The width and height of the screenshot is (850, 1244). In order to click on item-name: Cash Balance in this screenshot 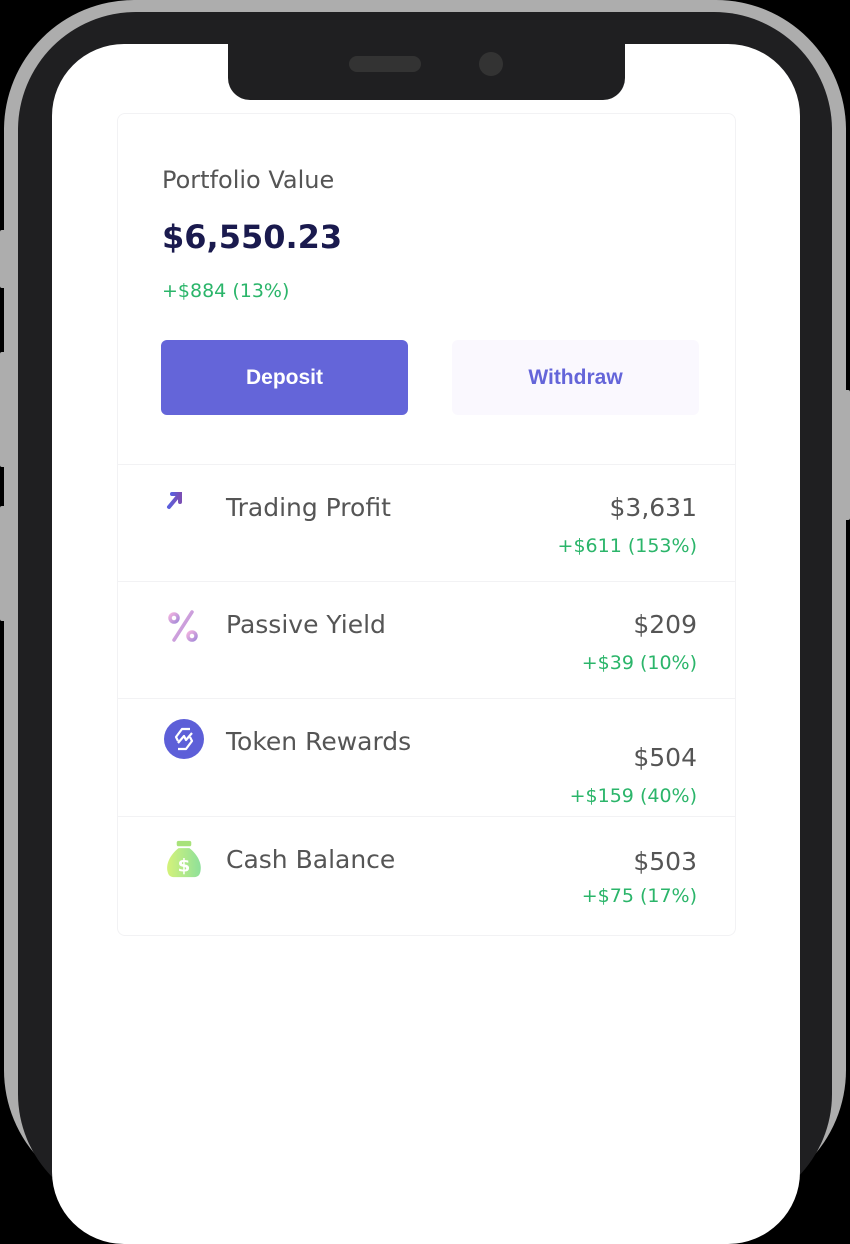, I will do `click(311, 859)`.